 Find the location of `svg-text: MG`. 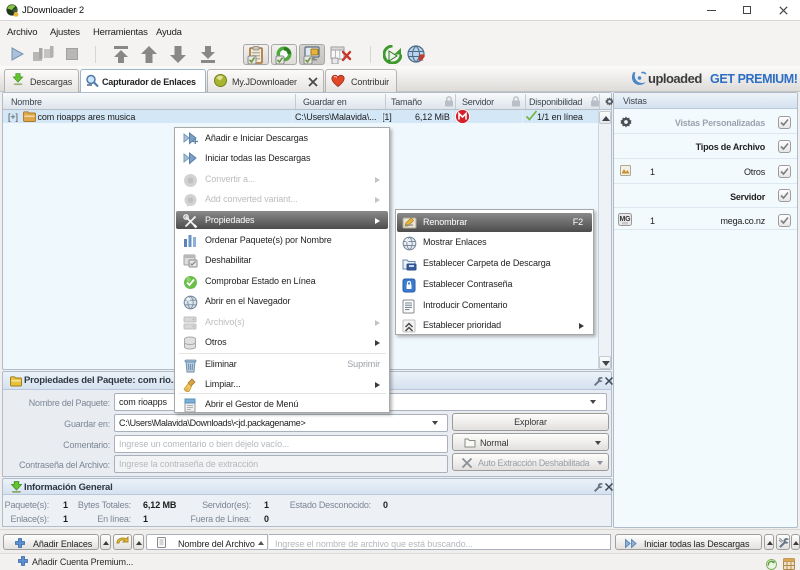

svg-text: MG is located at coordinates (625, 219).